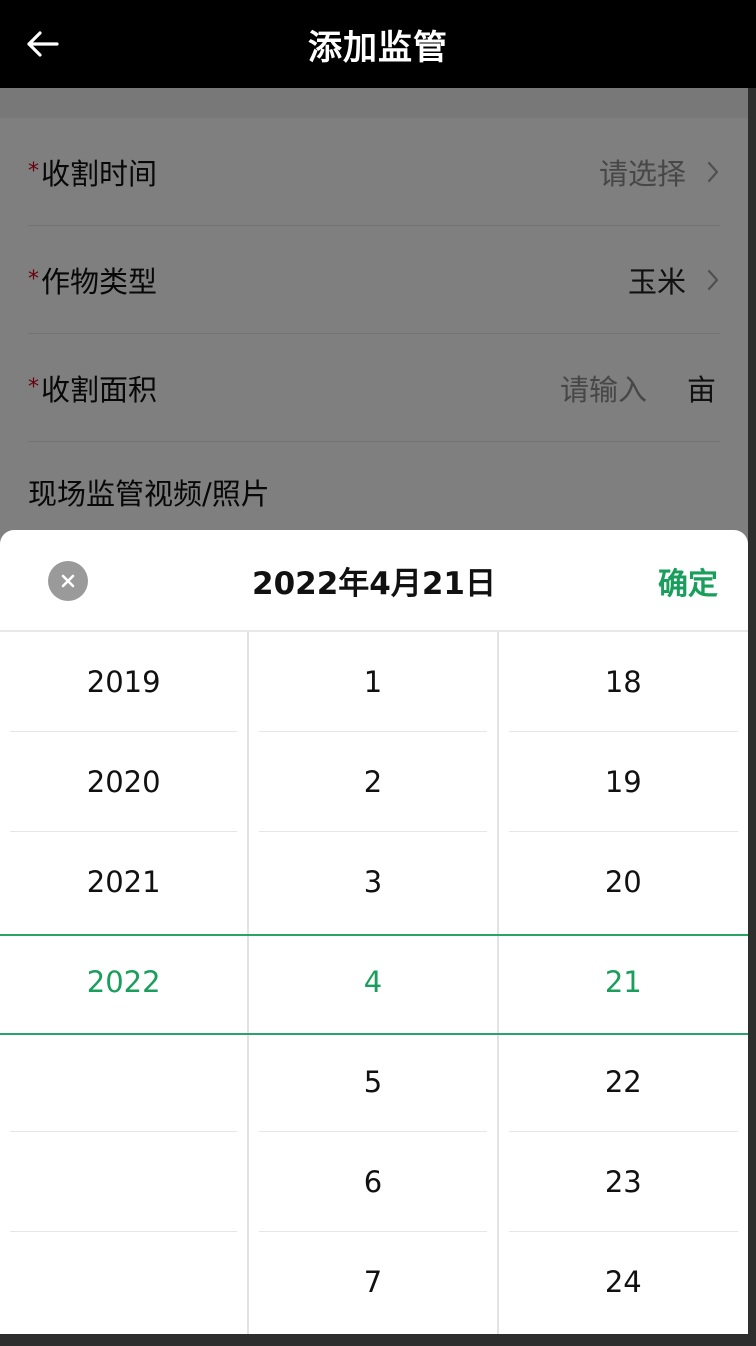 The width and height of the screenshot is (756, 1346). Describe the element at coordinates (372, 882) in the screenshot. I see `month-option: 3` at that location.